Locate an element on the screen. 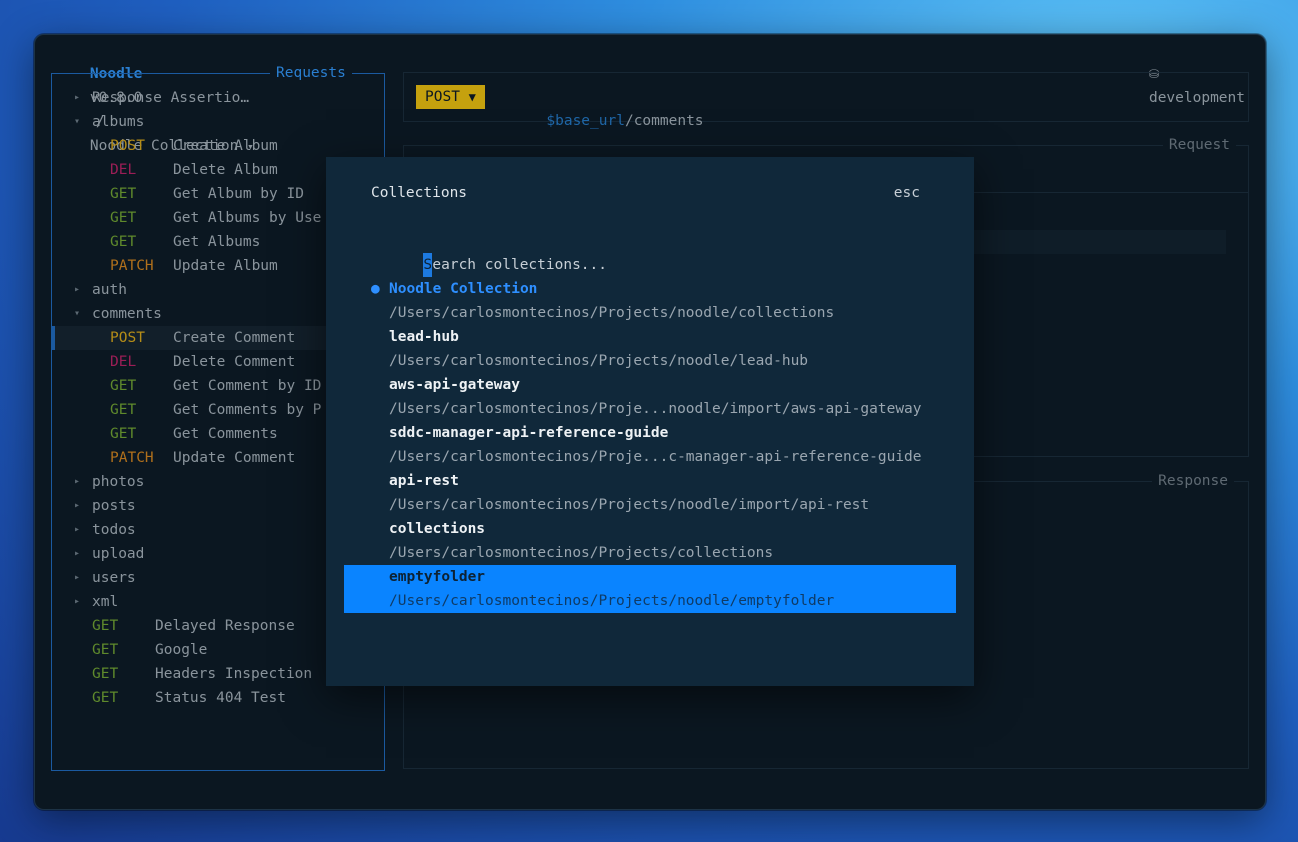  collection-name: lead-hub is located at coordinates (424, 337).